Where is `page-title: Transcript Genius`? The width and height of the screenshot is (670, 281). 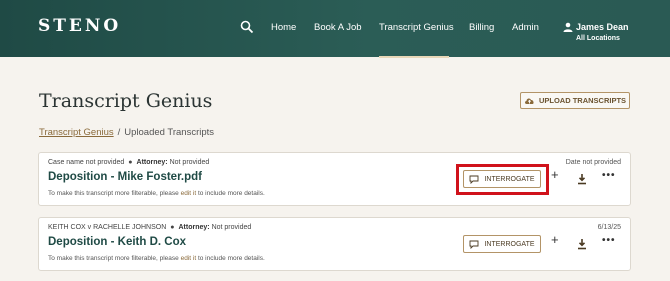
page-title: Transcript Genius is located at coordinates (126, 101).